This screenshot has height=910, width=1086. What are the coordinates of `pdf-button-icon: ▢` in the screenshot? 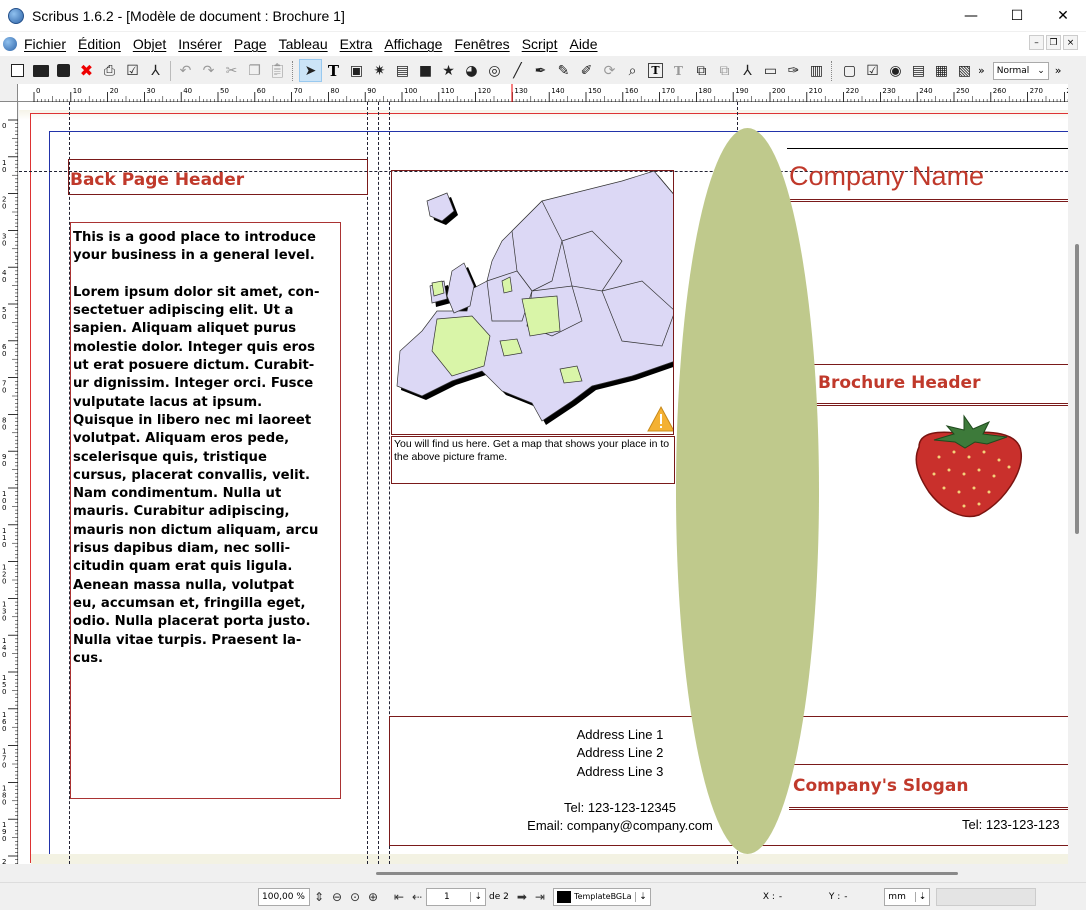 It's located at (849, 70).